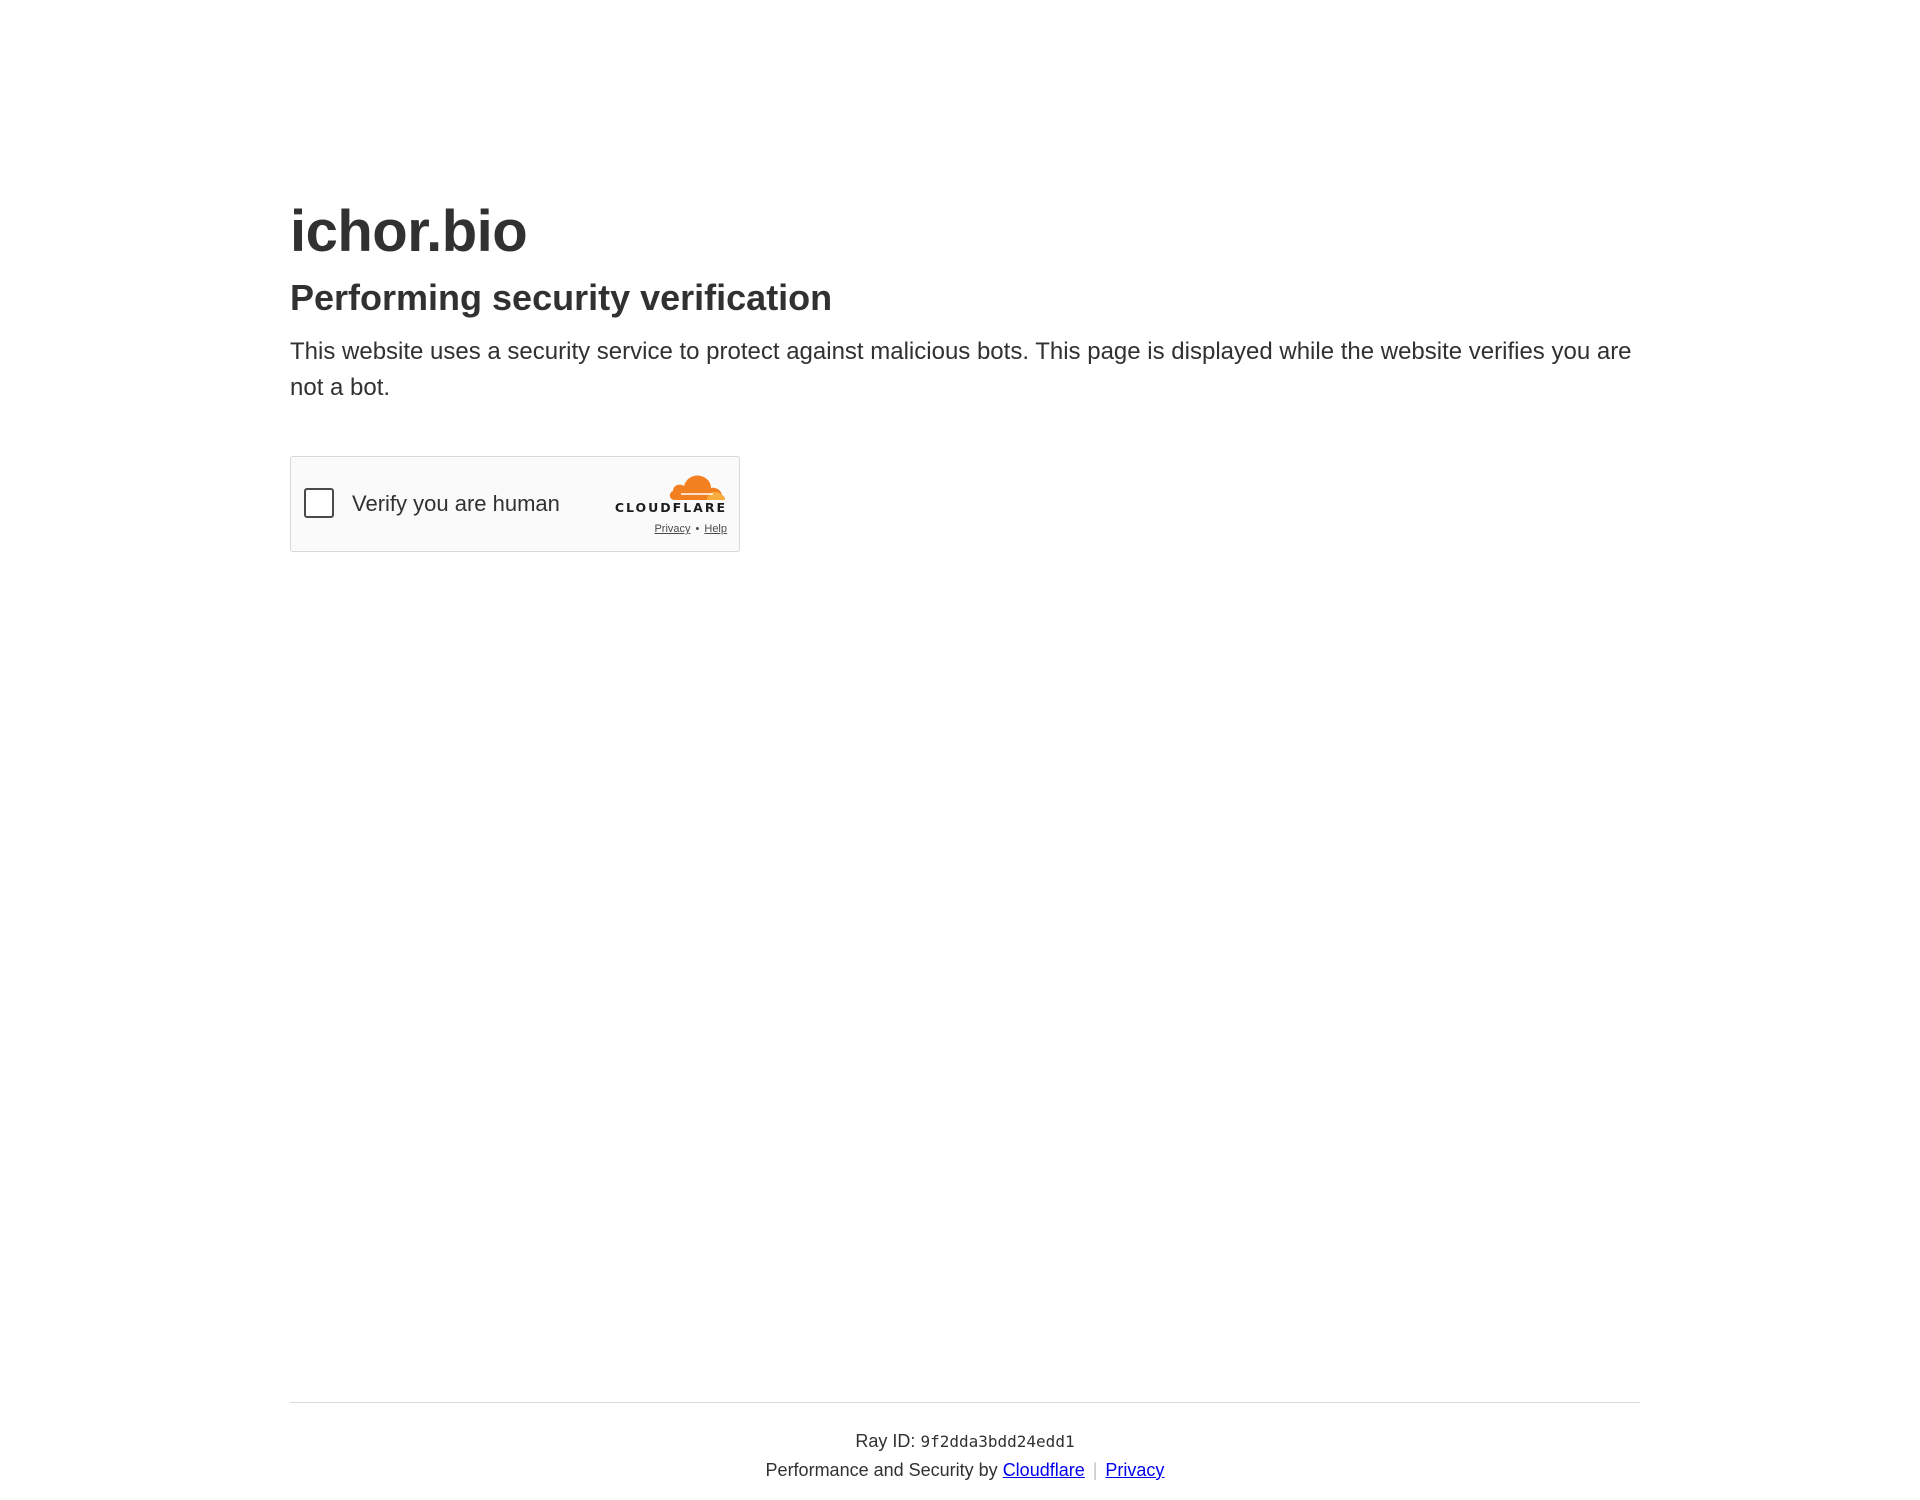 The height and width of the screenshot is (1500, 1920). What do you see at coordinates (997, 1441) in the screenshot?
I see `ray-id-value: 9f2dda3bdd24edd1` at bounding box center [997, 1441].